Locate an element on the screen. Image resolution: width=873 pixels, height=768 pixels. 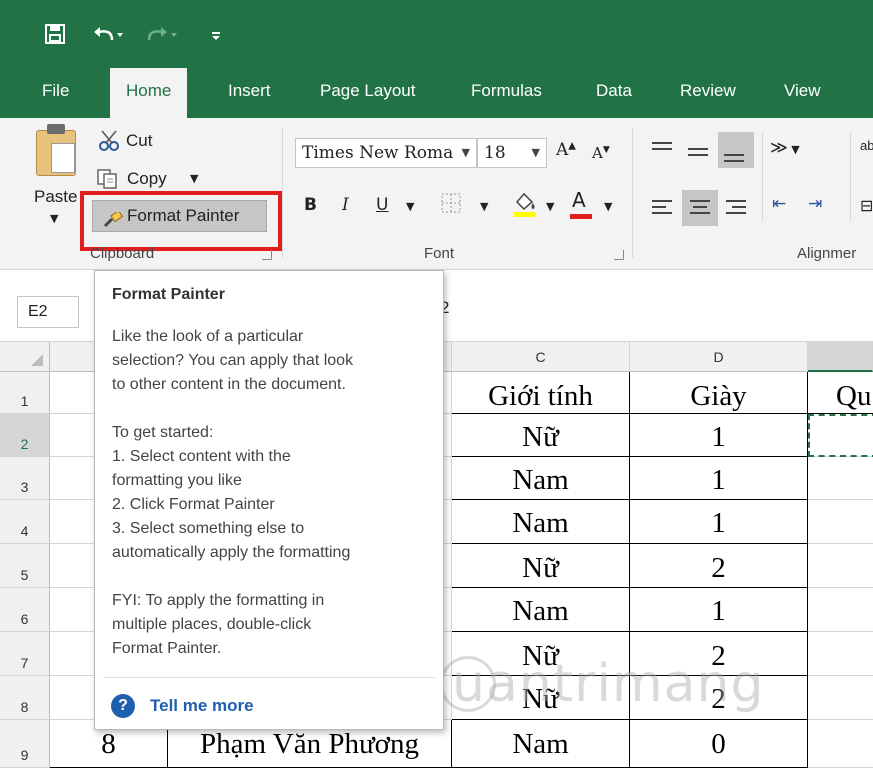
cell-d2: 1 is located at coordinates (719, 435).